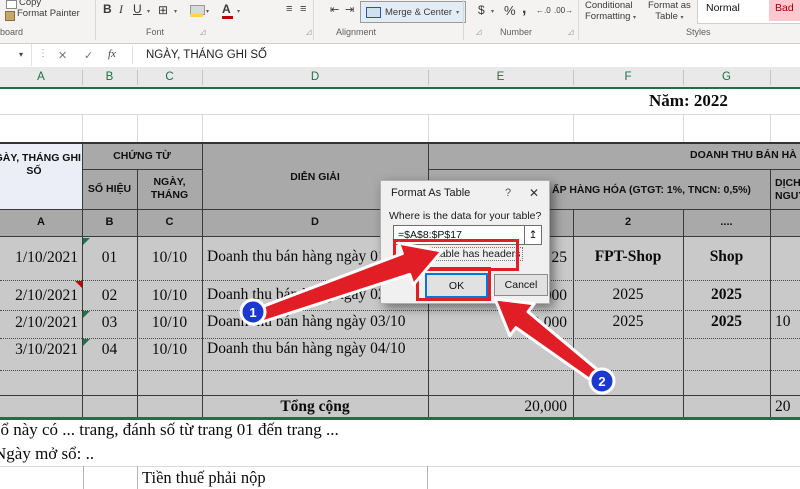 Image resolution: width=800 pixels, height=489 pixels. Describe the element at coordinates (207, 11) in the screenshot. I see `fill-color-dropdown-icon: ▾` at that location.